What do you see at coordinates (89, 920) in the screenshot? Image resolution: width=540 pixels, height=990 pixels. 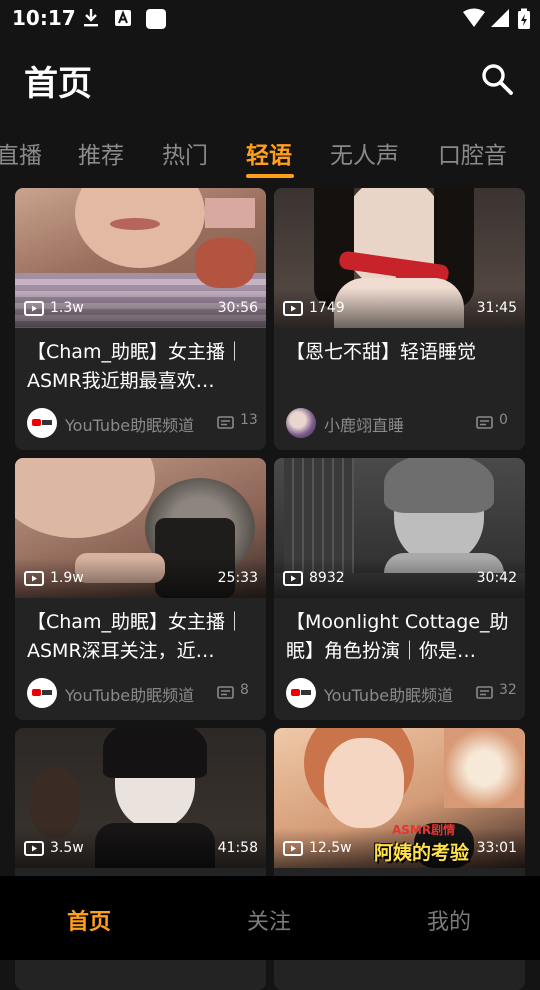 I see `nav-home: 首页` at bounding box center [89, 920].